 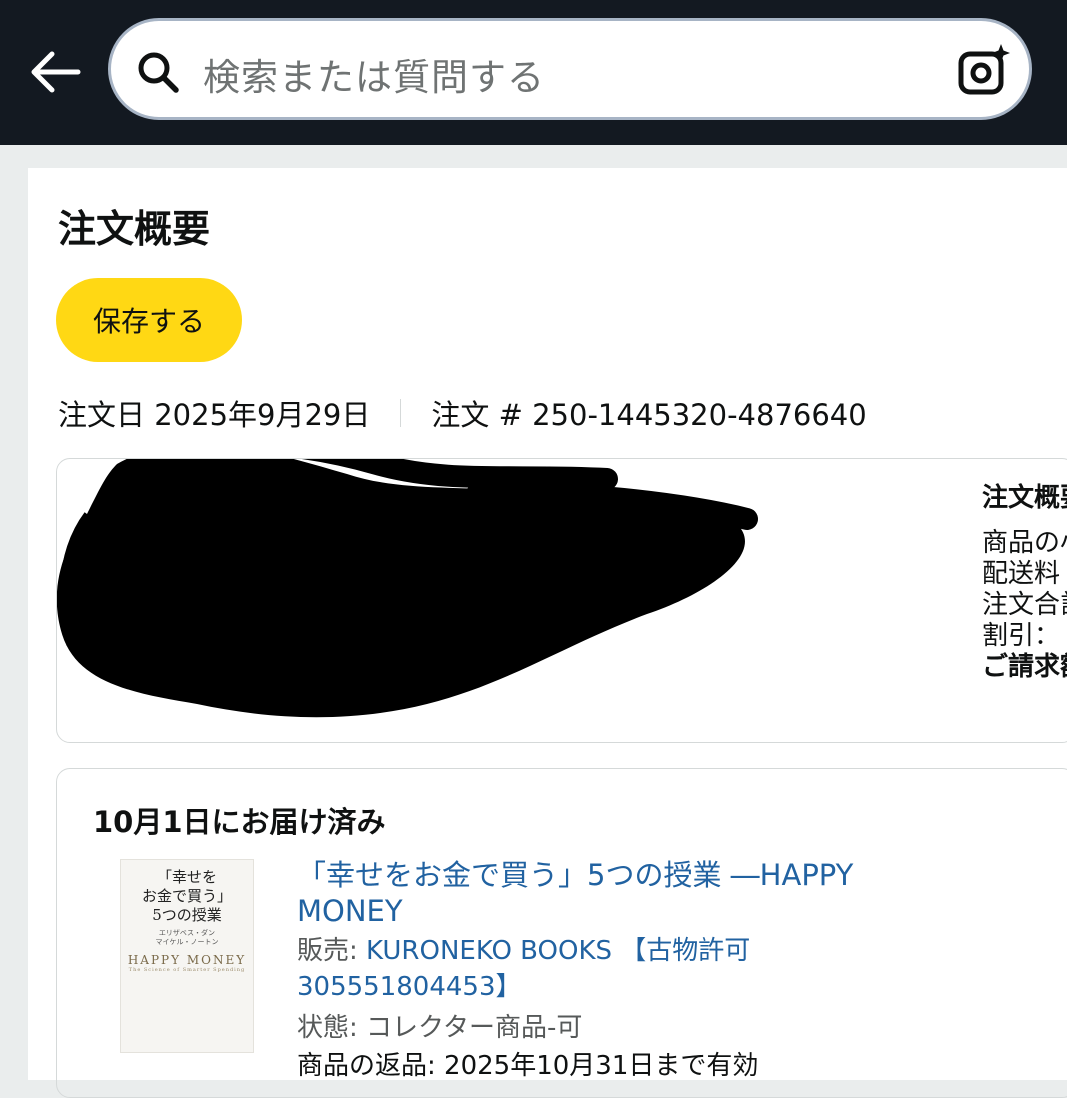 What do you see at coordinates (1024, 543) in the screenshot?
I see `summary-subtotal: 商品の小計：` at bounding box center [1024, 543].